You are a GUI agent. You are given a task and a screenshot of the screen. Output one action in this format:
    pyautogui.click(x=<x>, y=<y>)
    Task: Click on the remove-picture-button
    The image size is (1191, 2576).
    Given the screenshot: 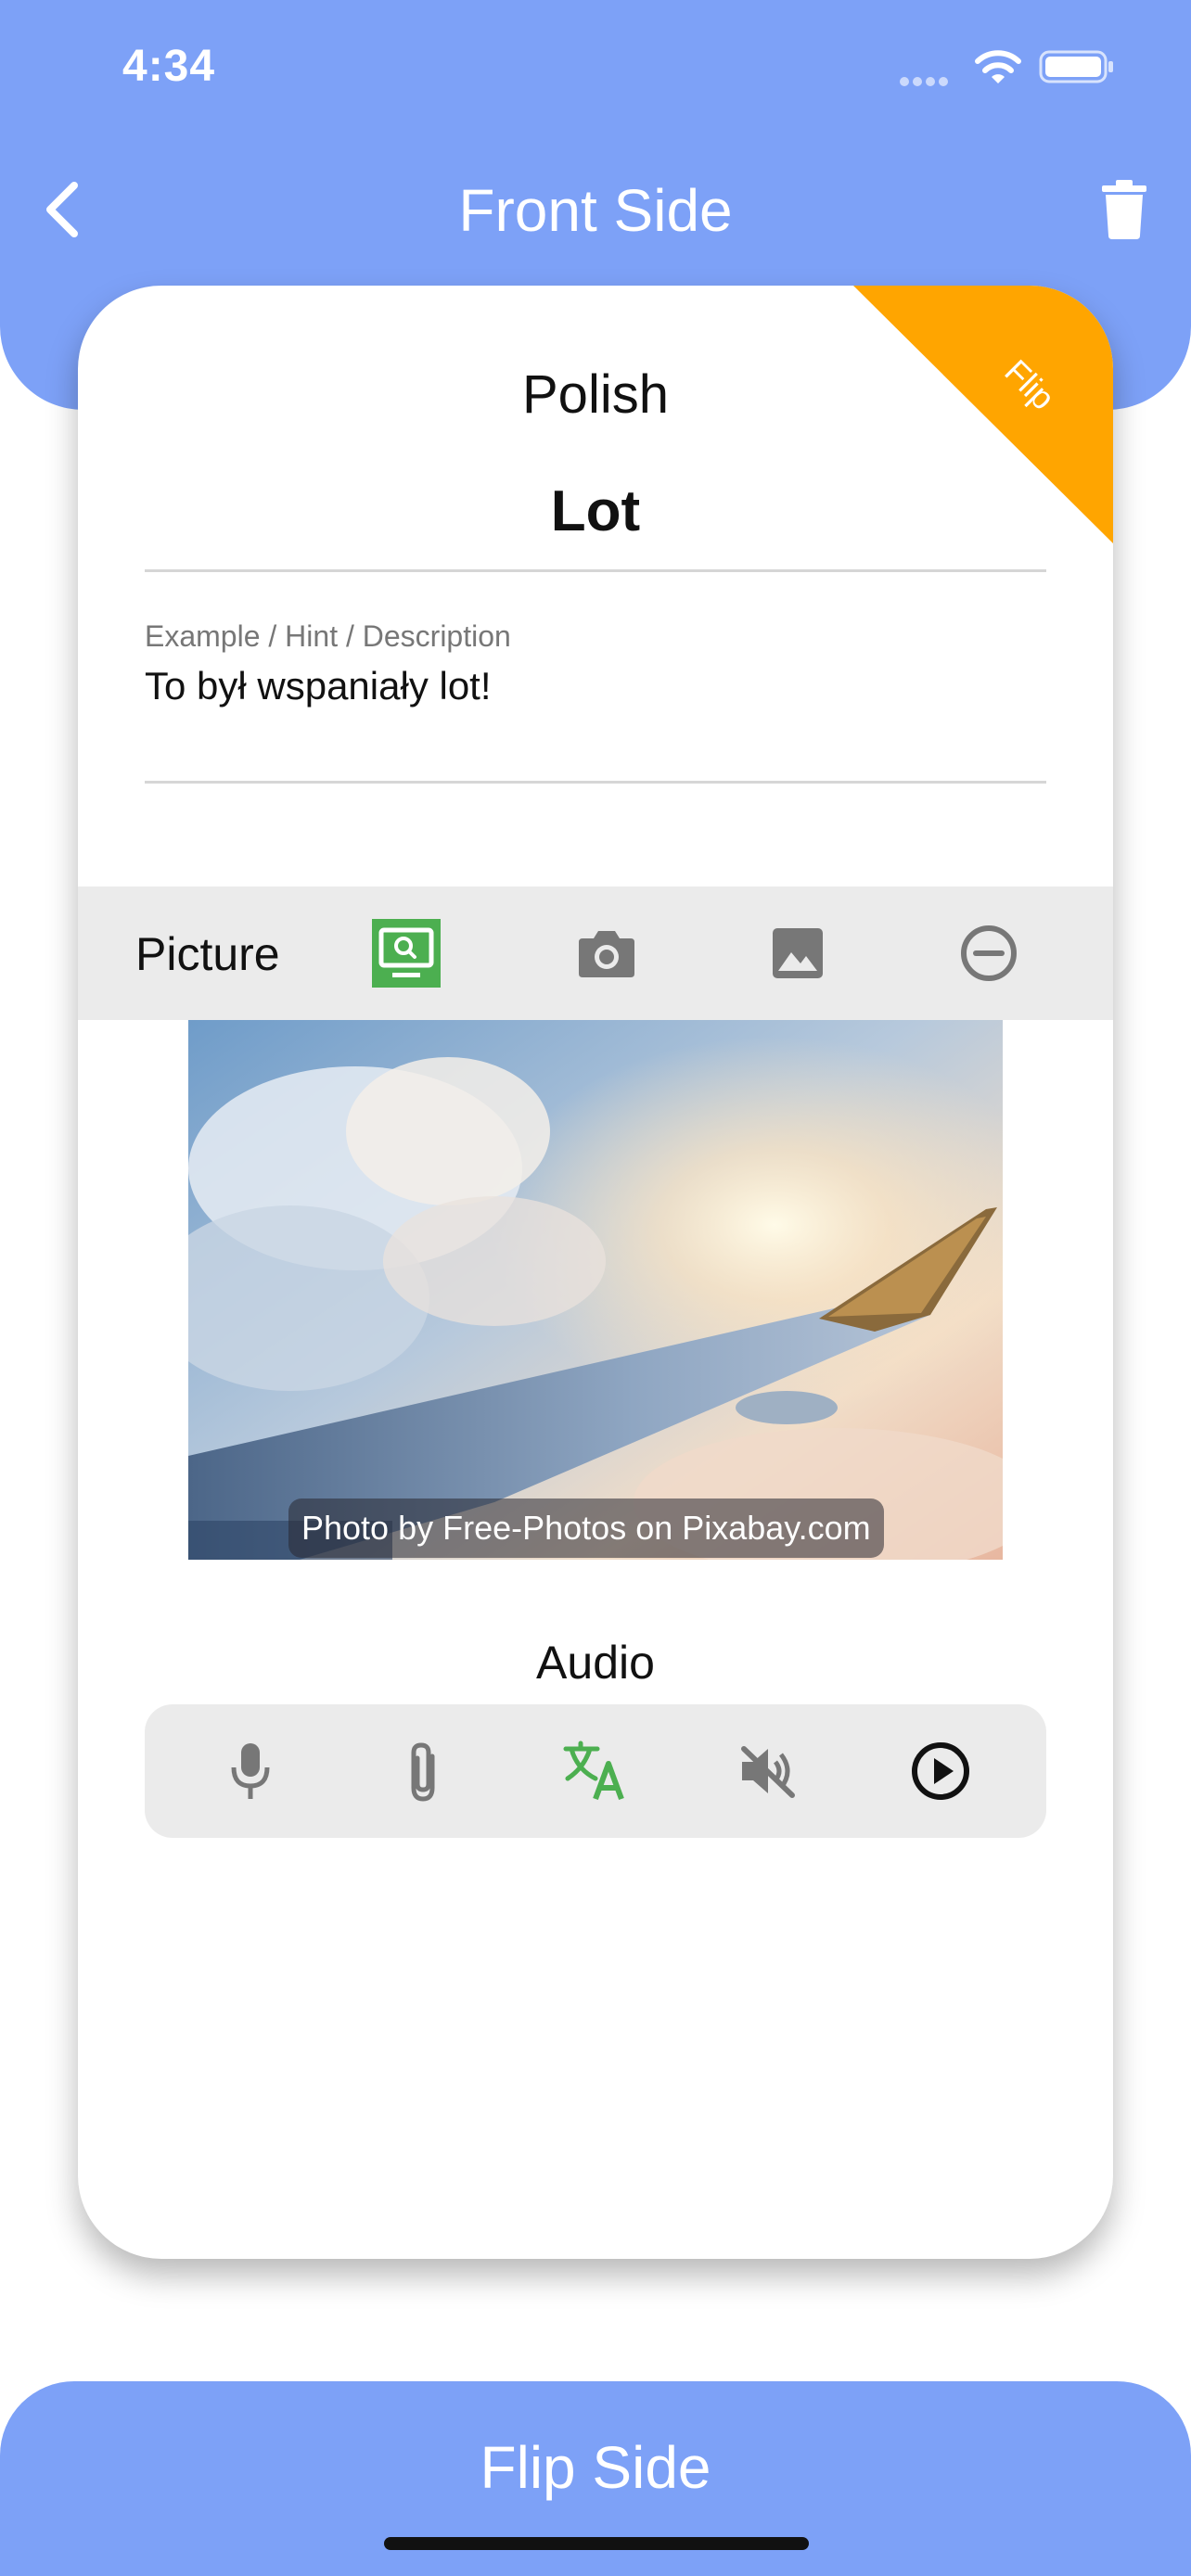 What is the action you would take?
    pyautogui.click(x=989, y=953)
    